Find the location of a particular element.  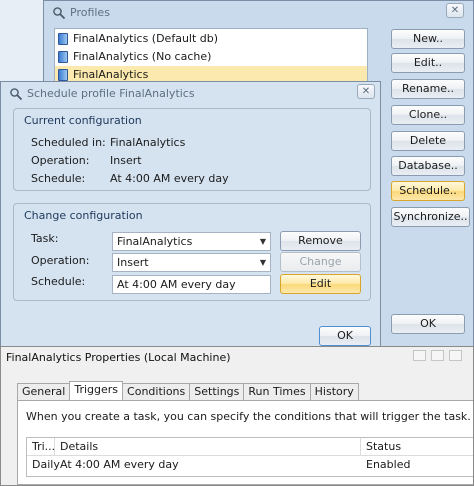

task-select: FinalAnalytics ▼ is located at coordinates (191, 241).